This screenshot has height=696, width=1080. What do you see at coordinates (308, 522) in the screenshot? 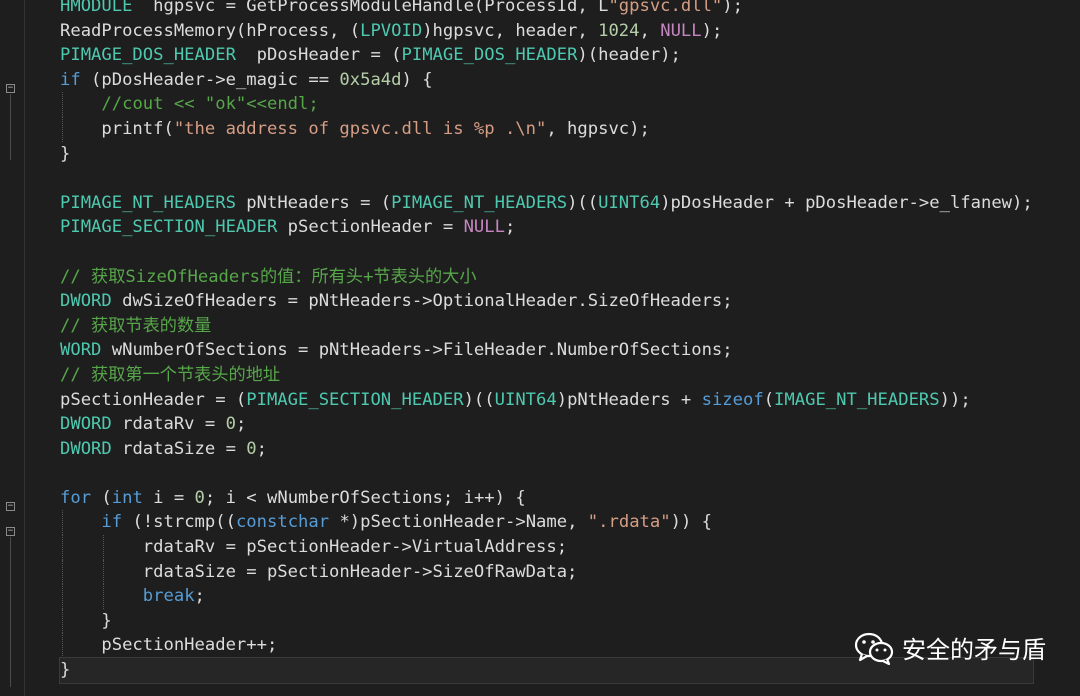
I see `code-token: char` at bounding box center [308, 522].